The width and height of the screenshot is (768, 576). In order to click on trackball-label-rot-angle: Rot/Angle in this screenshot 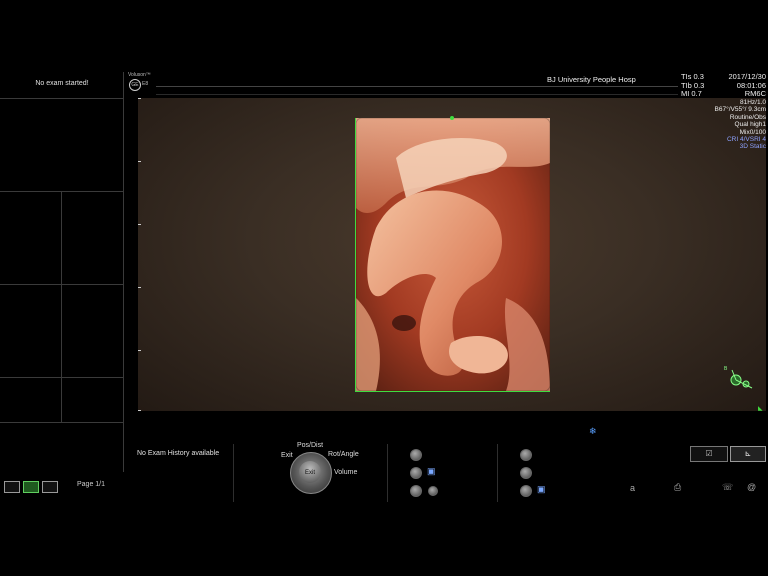, I will do `click(343, 454)`.